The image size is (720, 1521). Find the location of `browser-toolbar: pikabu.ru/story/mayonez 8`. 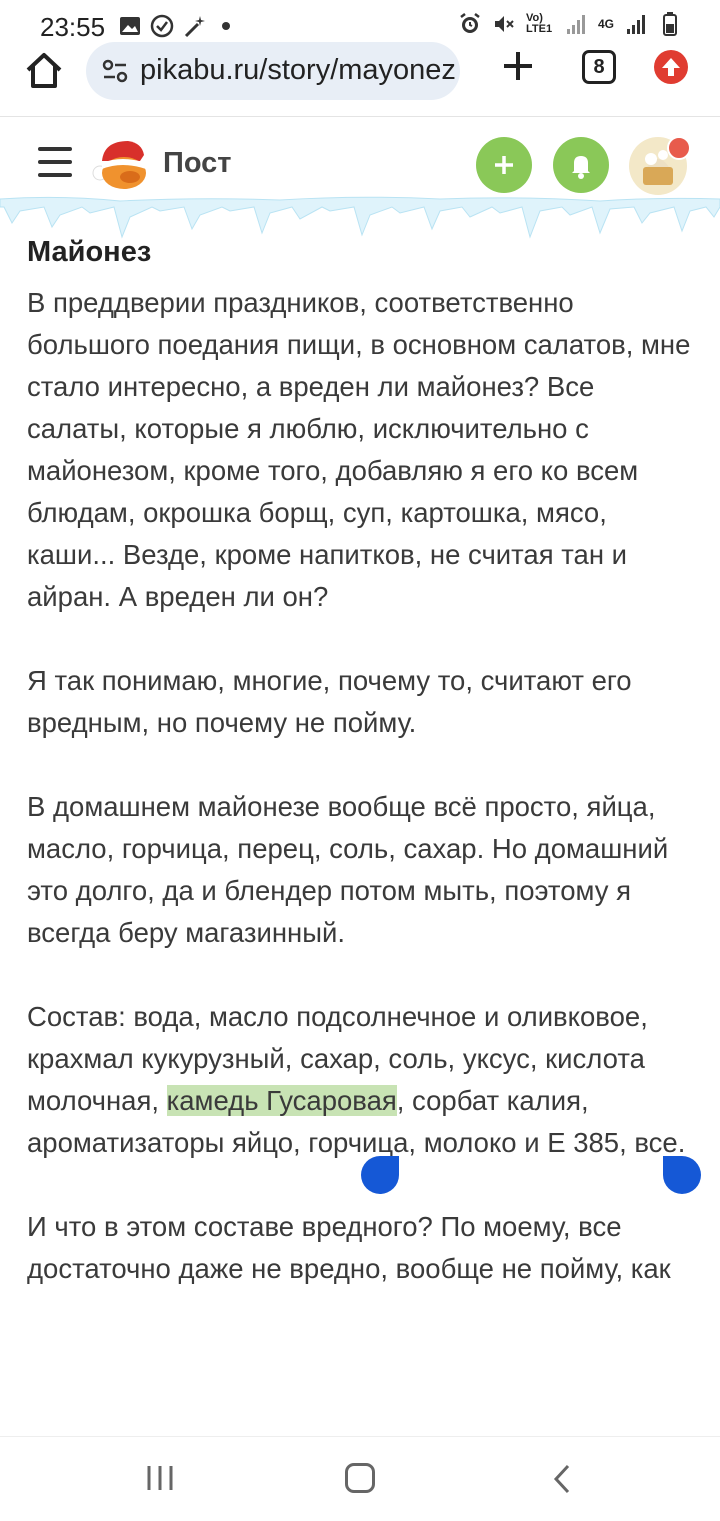

browser-toolbar: pikabu.ru/story/mayonez 8 is located at coordinates (360, 77).